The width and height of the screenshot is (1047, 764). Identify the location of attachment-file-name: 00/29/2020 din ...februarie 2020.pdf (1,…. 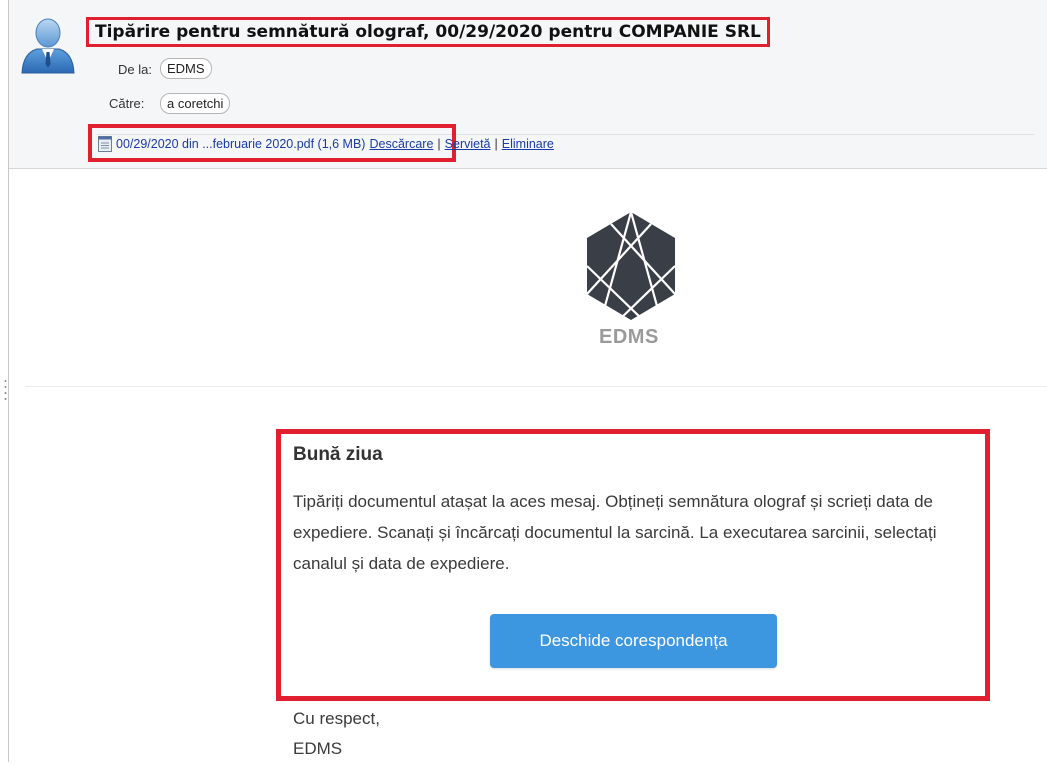
(240, 144).